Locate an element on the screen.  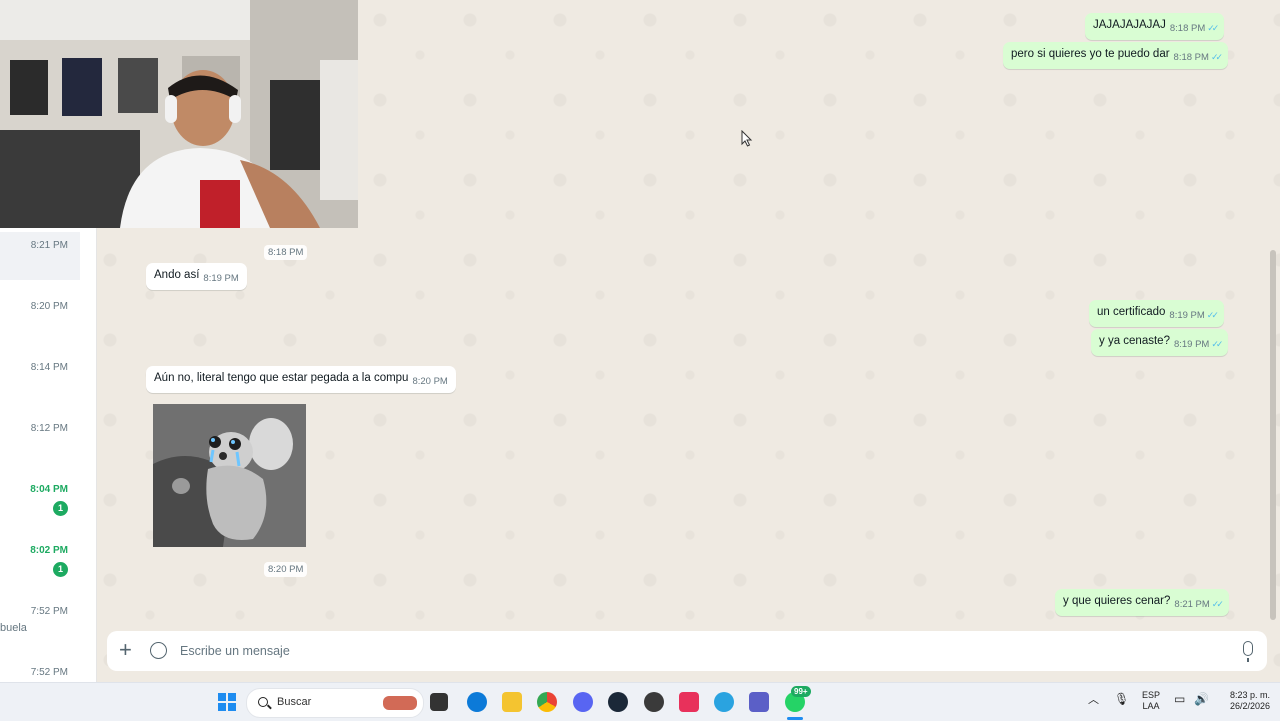
microphone-tray-icon: 🎙 is located at coordinates (1121, 699).